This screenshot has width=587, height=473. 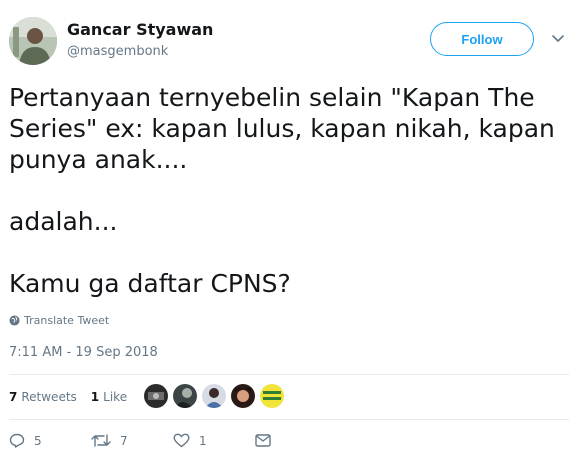 I want to click on tweet-stats: 7 Retweets 1 Like, so click(x=68, y=397).